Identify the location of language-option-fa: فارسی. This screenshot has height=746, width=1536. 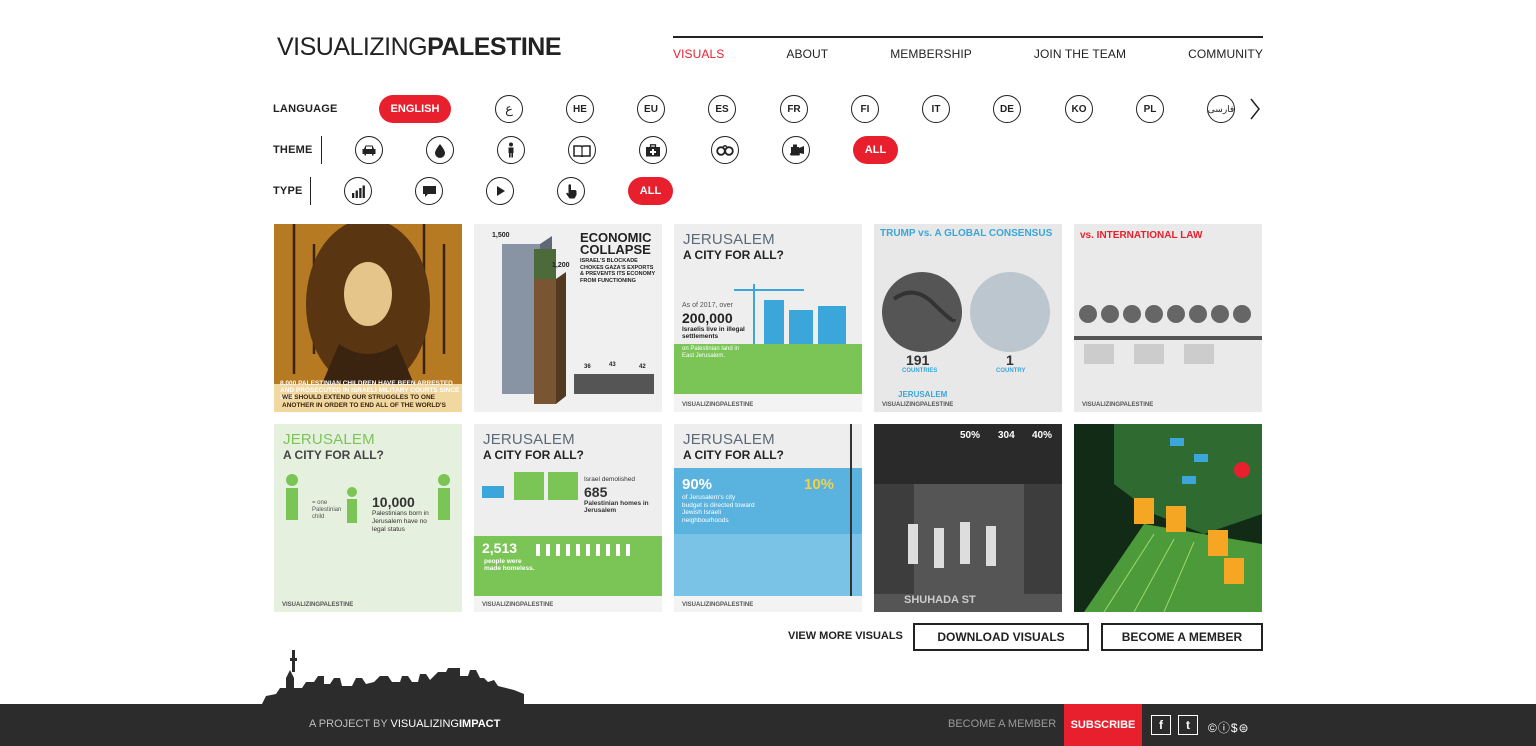
(1221, 109).